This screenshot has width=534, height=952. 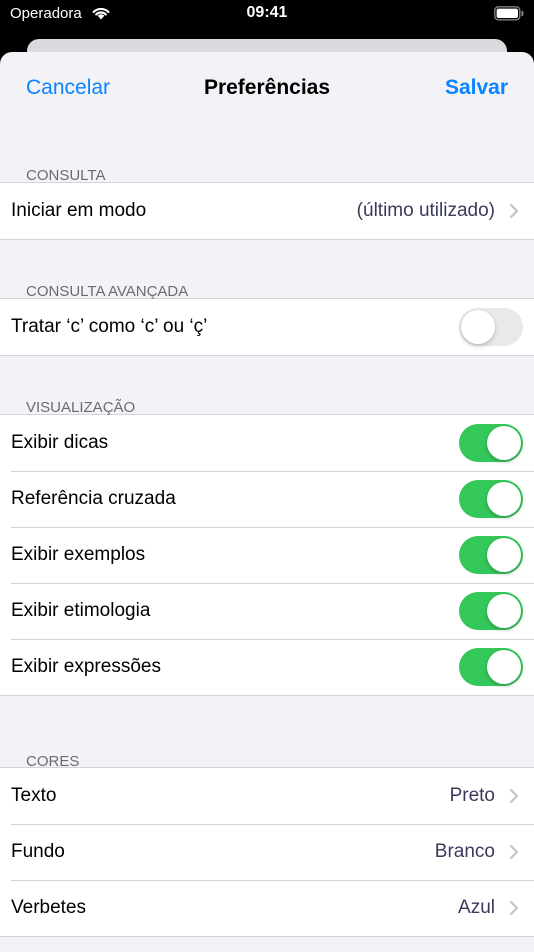 I want to click on row-verbetes: Verbetes Azul, so click(x=267, y=908).